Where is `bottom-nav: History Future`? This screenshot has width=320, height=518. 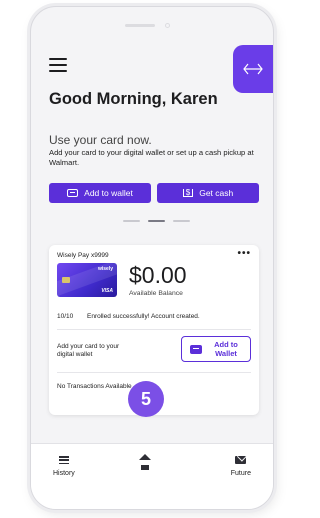
bottom-nav: History Future is located at coordinates (152, 476).